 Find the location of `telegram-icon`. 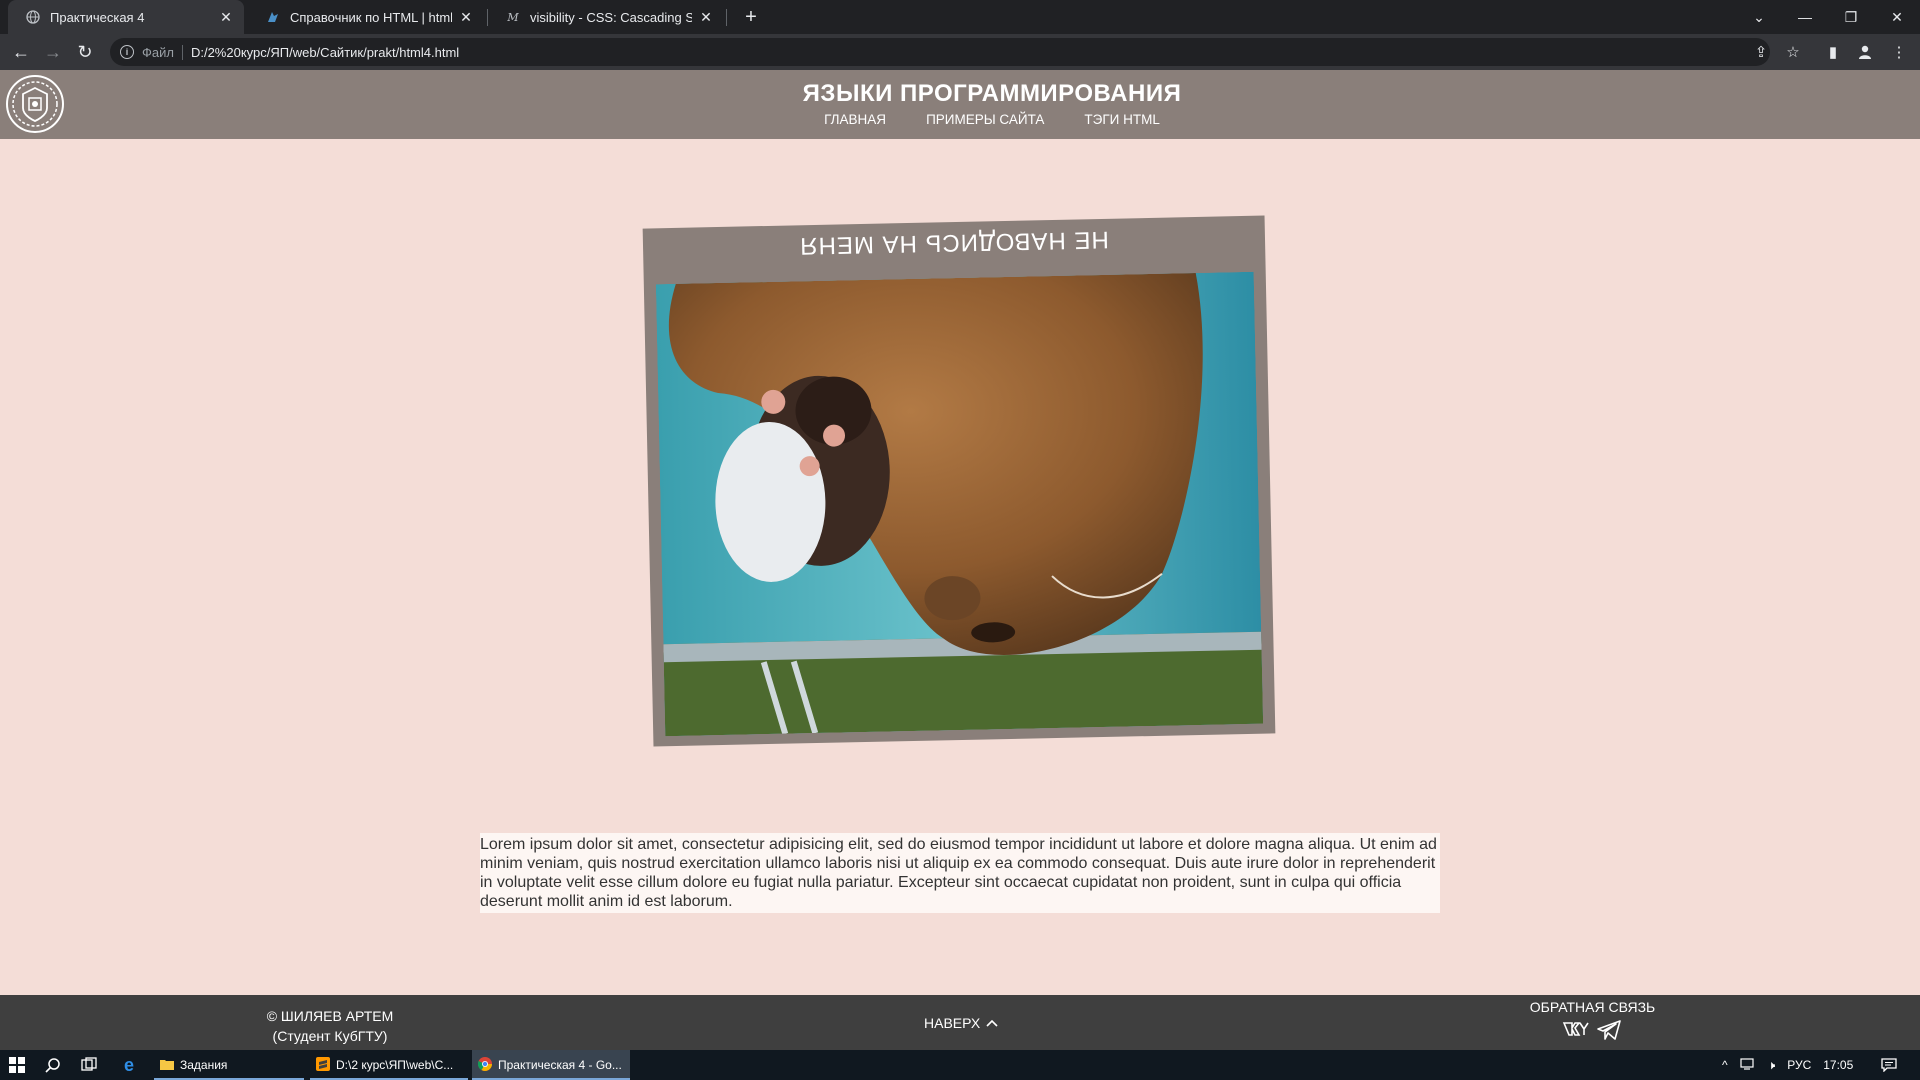

telegram-icon is located at coordinates (1609, 1032).